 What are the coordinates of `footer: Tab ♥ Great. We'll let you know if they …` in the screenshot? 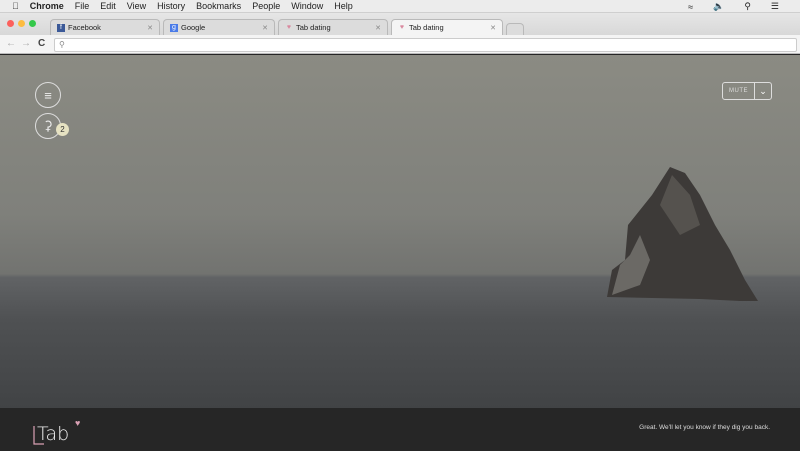 It's located at (400, 428).